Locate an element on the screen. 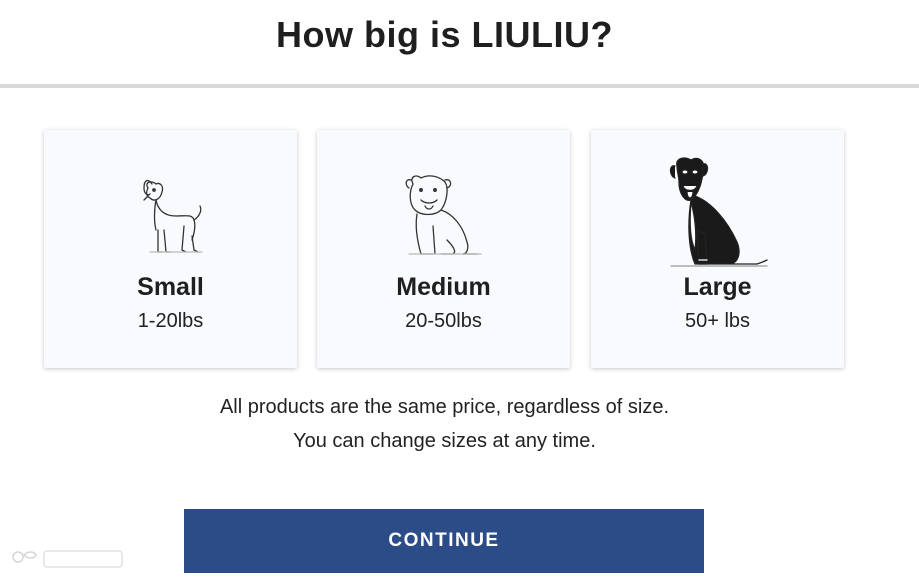 Image resolution: width=919 pixels, height=580 pixels. size-range-small: 1-20lbs is located at coordinates (170, 321).